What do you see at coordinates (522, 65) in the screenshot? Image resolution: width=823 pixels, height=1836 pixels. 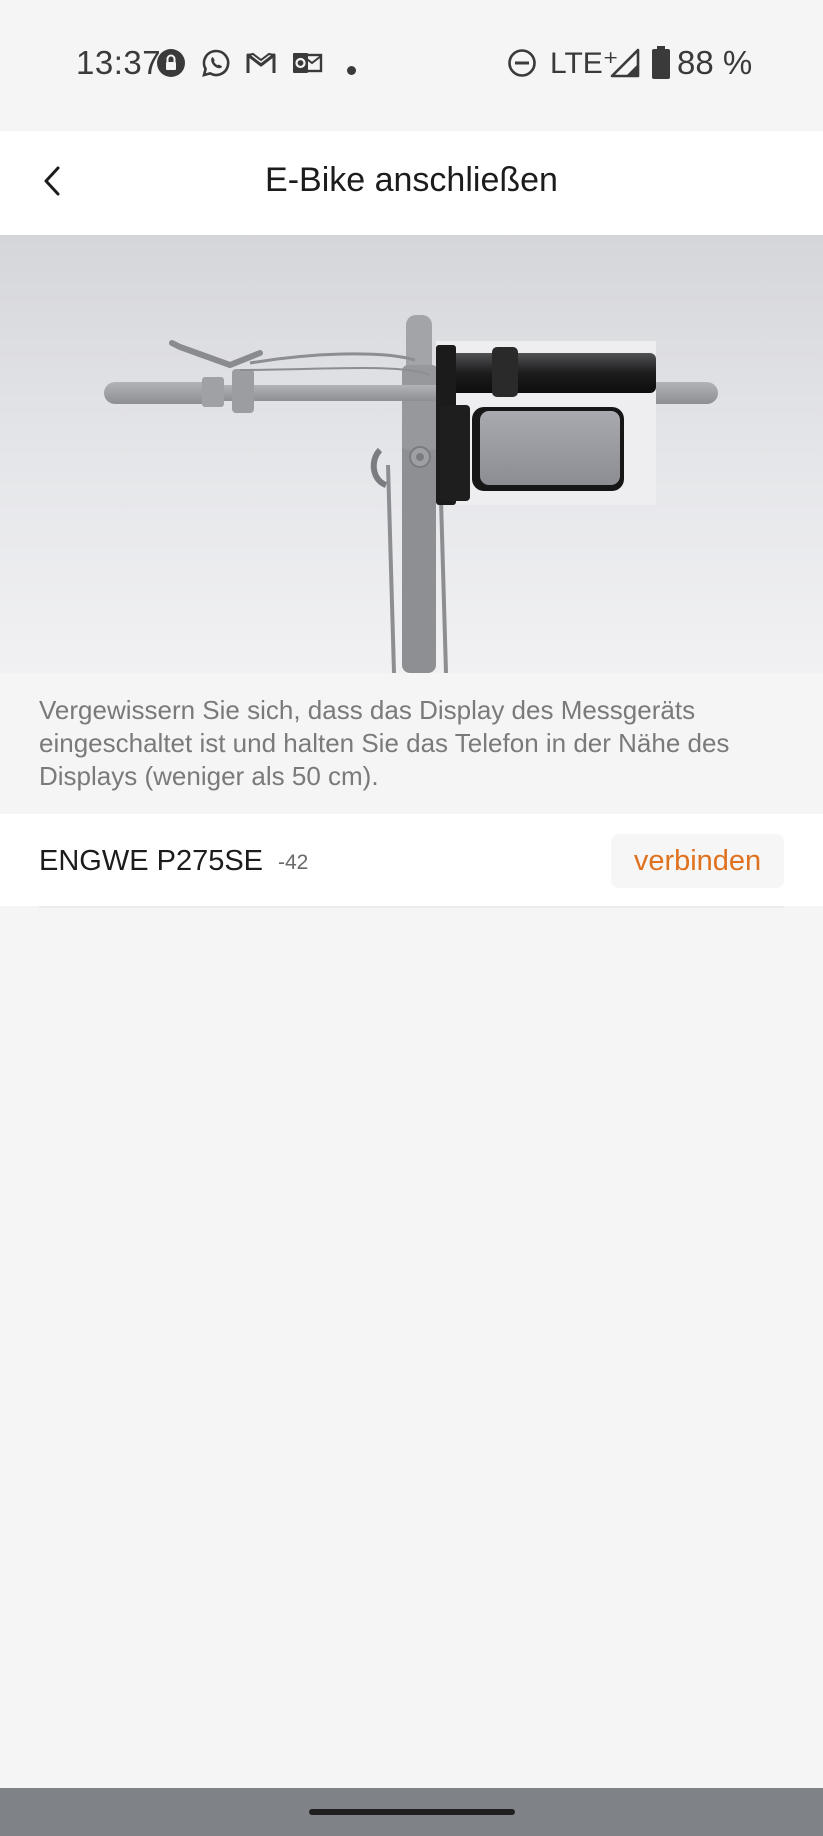 I see `do-not-disturb-icon` at bounding box center [522, 65].